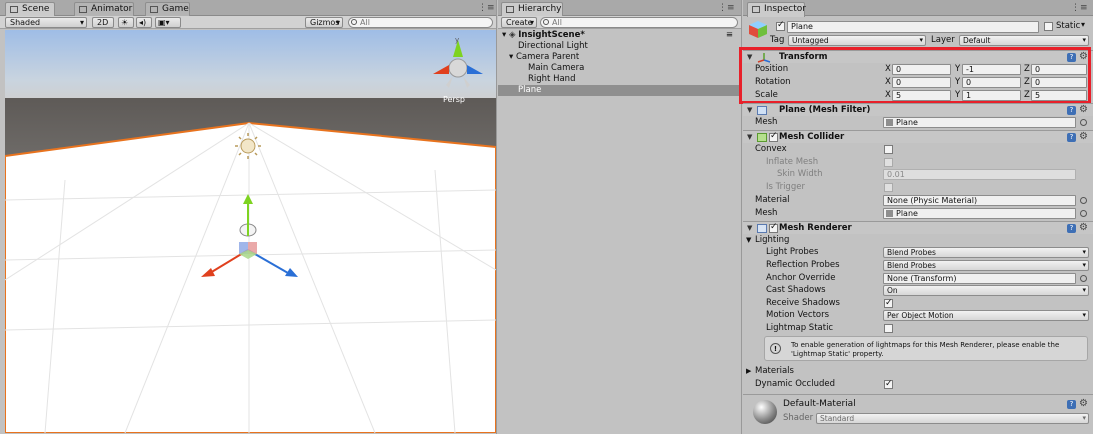 The height and width of the screenshot is (434, 1093). I want to click on scale-y-field: 1, so click(991, 95).